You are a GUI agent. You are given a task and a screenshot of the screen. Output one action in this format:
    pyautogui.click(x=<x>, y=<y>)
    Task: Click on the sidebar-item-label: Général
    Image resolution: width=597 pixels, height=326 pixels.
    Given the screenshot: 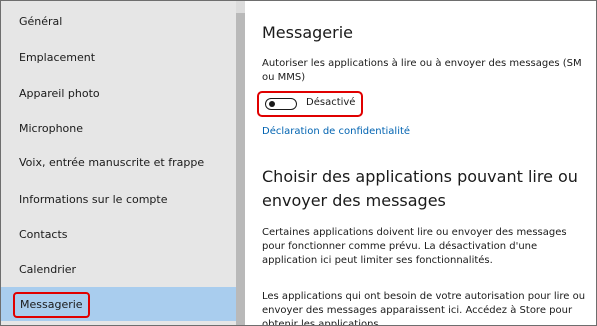 What is the action you would take?
    pyautogui.click(x=41, y=21)
    